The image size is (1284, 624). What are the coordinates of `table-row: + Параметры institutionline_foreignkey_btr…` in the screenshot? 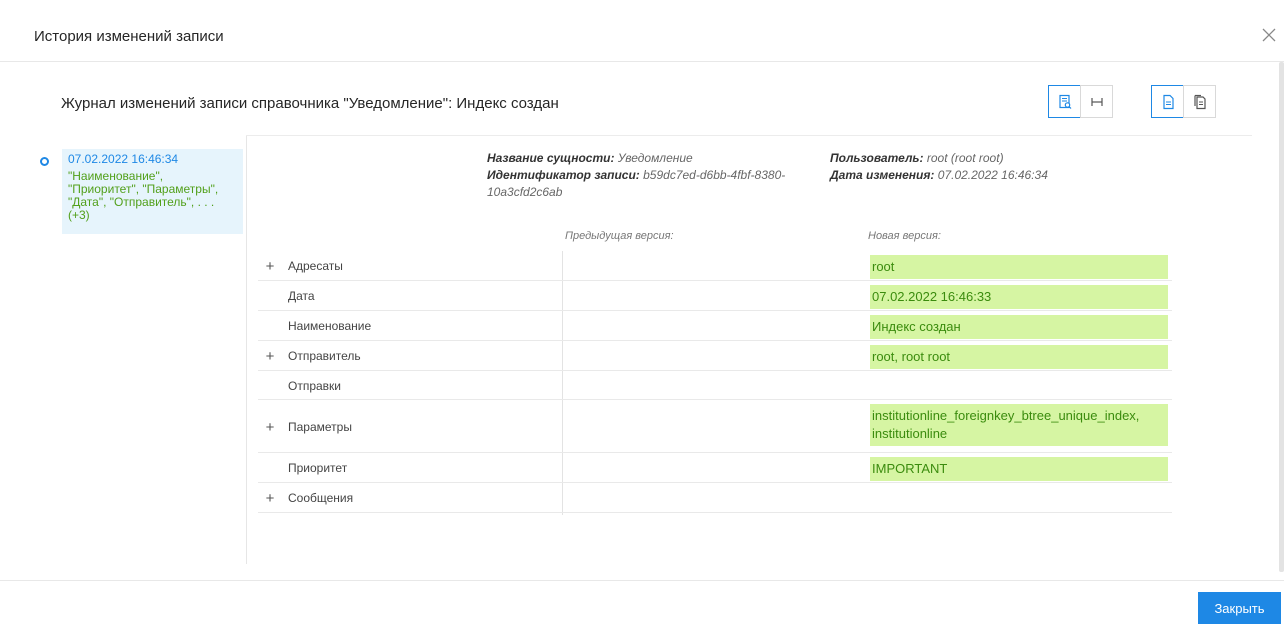 It's located at (715, 426).